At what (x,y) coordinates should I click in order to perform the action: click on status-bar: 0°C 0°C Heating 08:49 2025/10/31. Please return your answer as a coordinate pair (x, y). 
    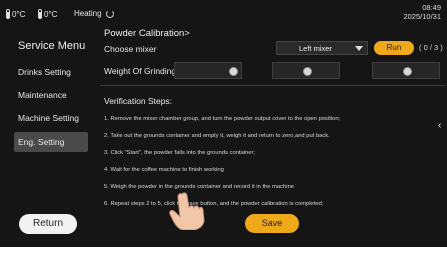
    Looking at the image, I should click on (223, 14).